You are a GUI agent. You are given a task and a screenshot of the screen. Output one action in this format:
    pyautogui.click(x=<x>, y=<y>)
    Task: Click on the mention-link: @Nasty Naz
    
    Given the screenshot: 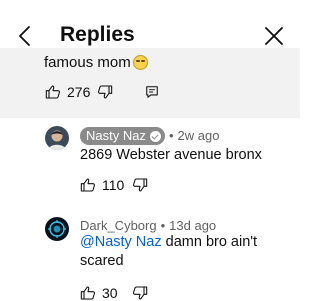 What is the action you would take?
    pyautogui.click(x=121, y=242)
    